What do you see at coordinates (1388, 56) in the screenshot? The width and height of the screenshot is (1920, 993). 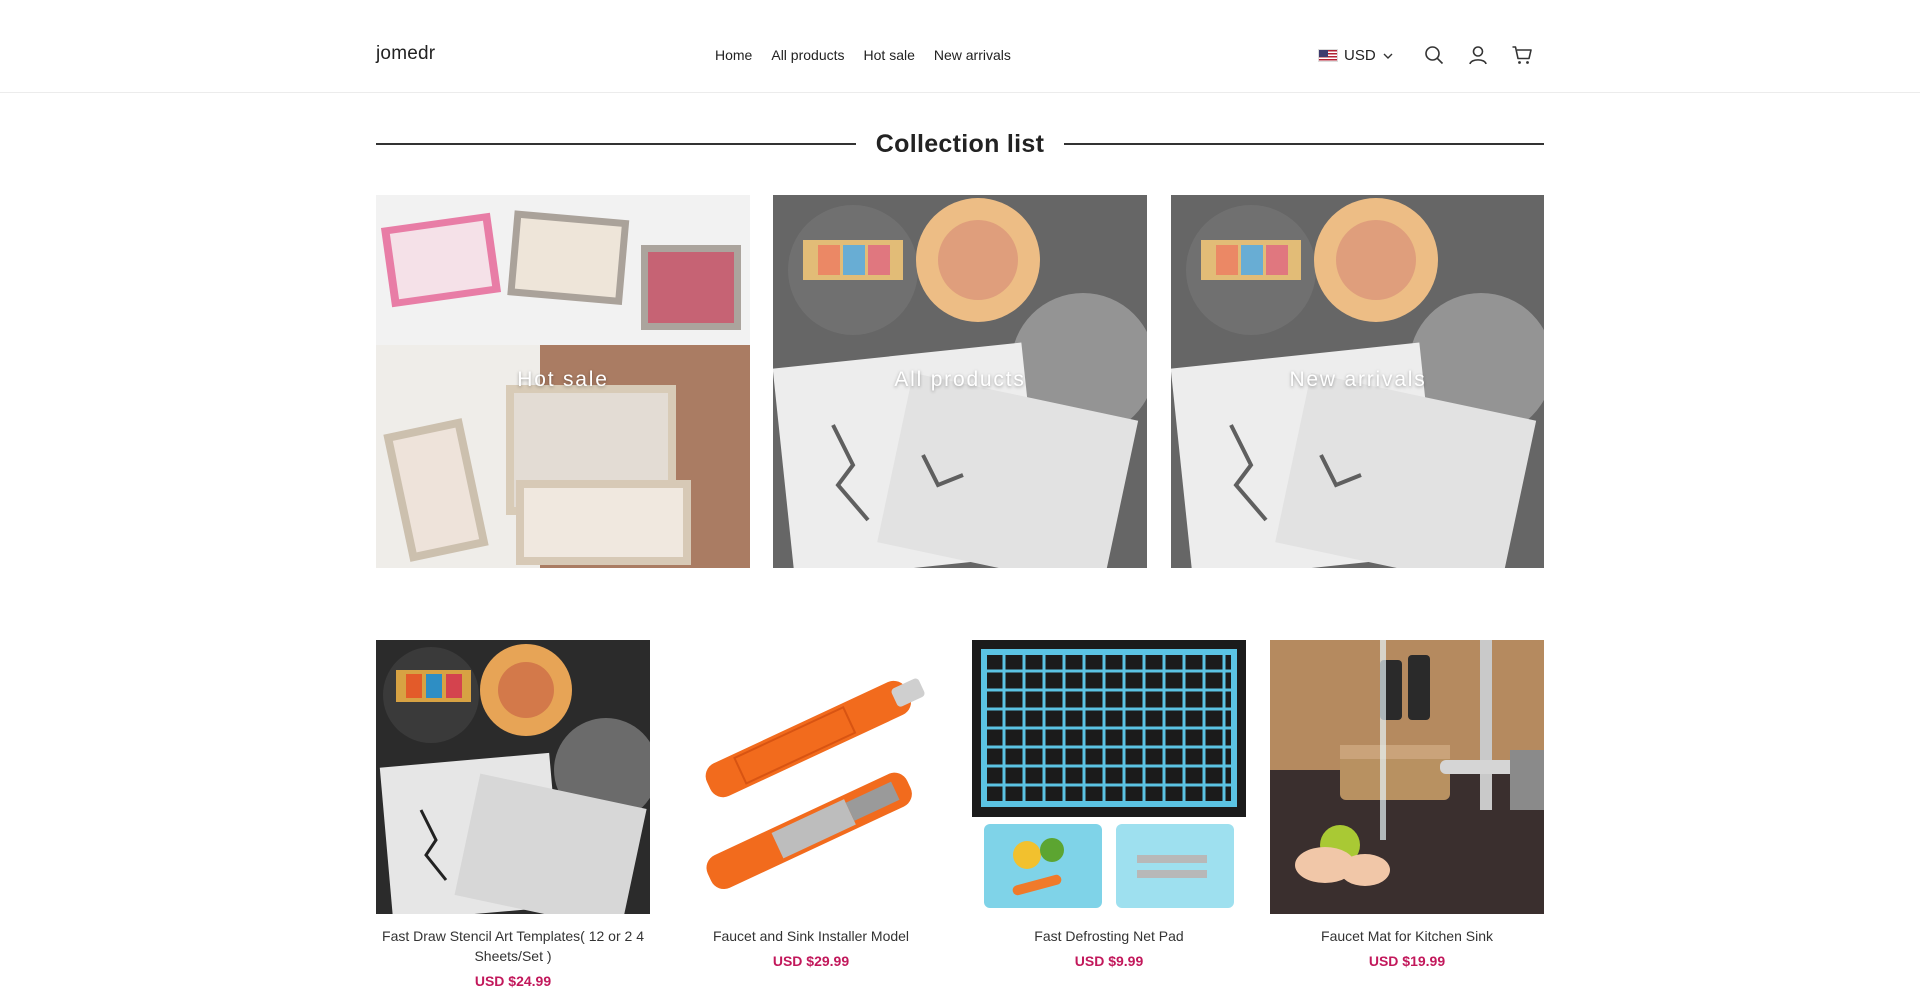 I see `chevron-down-icon` at bounding box center [1388, 56].